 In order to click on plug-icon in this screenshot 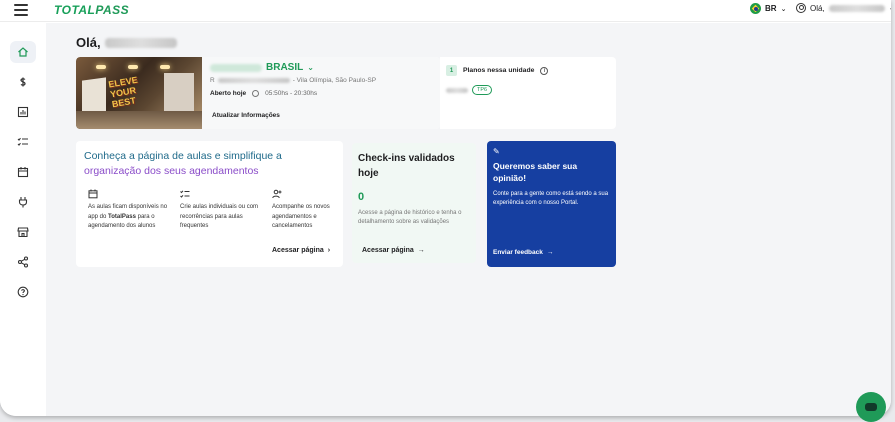, I will do `click(23, 202)`.